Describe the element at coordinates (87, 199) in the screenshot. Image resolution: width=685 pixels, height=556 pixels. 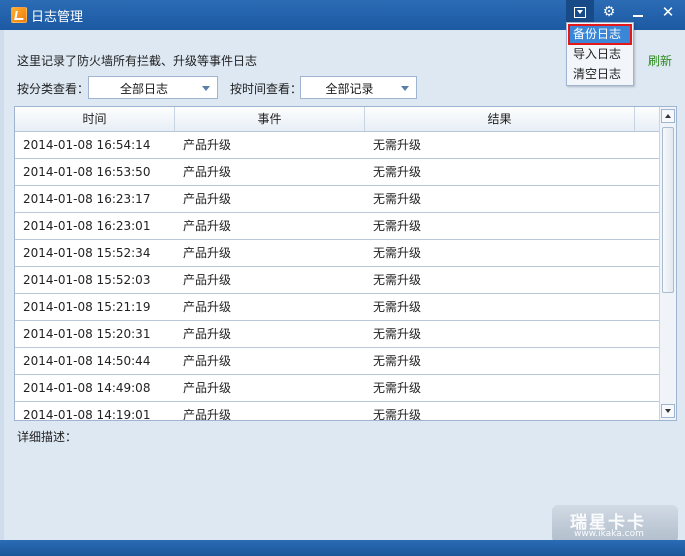
I see `cell-time: 2014-01-08 16:23:17` at that location.